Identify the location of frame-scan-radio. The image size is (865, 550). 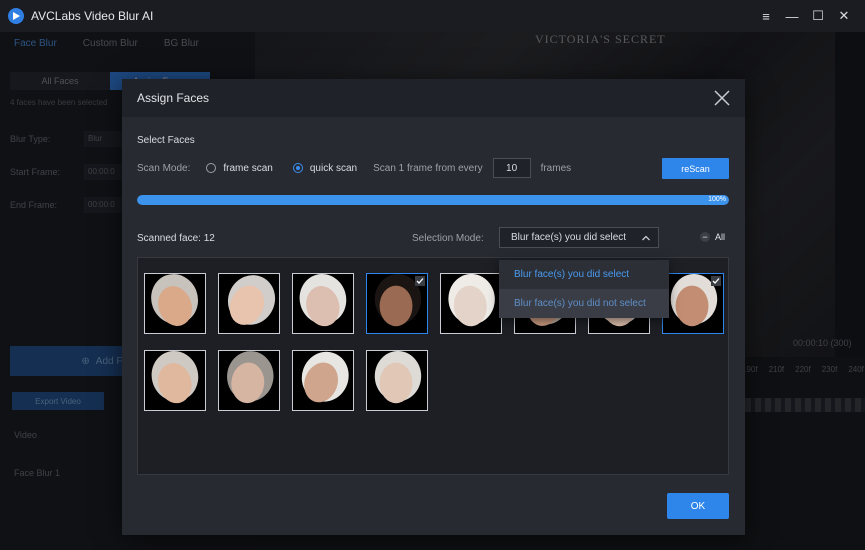
(211, 168).